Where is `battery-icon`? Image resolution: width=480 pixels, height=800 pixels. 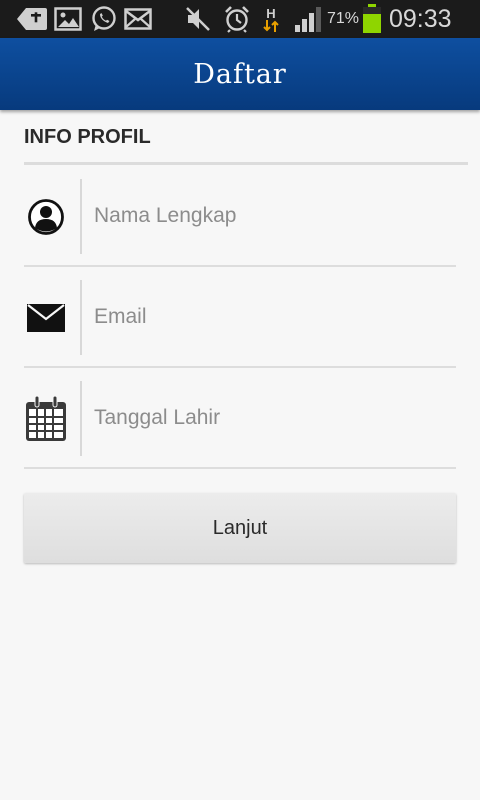 battery-icon is located at coordinates (372, 19).